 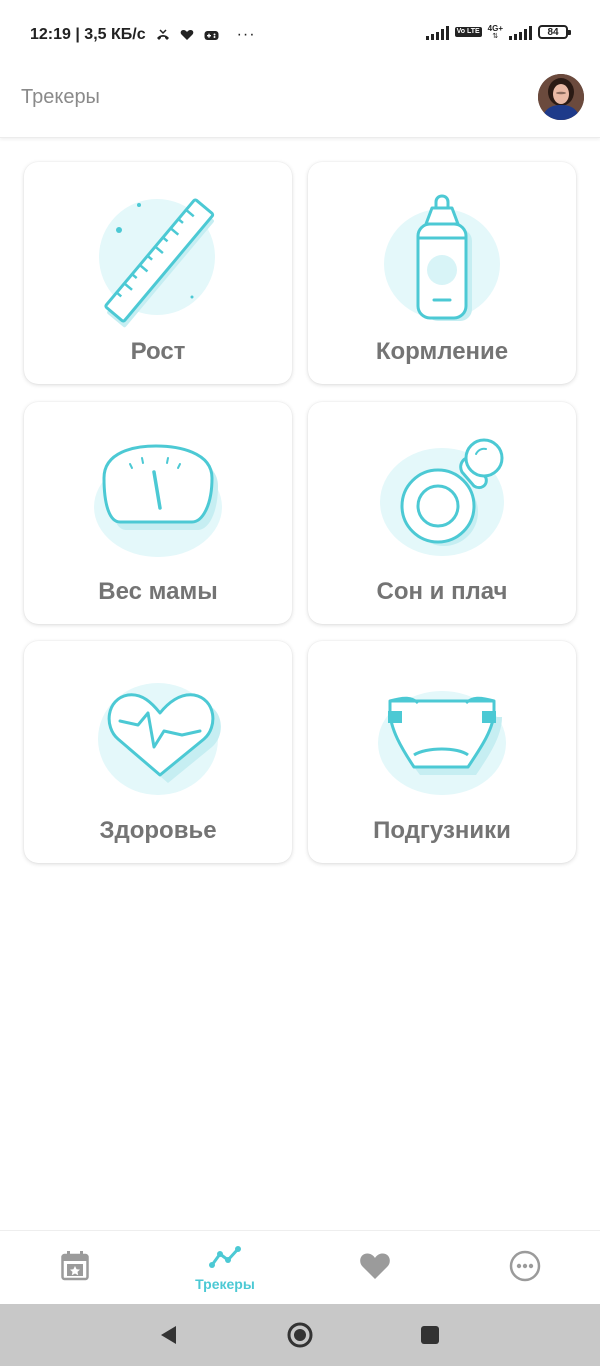 I want to click on nav-more, so click(x=525, y=1268).